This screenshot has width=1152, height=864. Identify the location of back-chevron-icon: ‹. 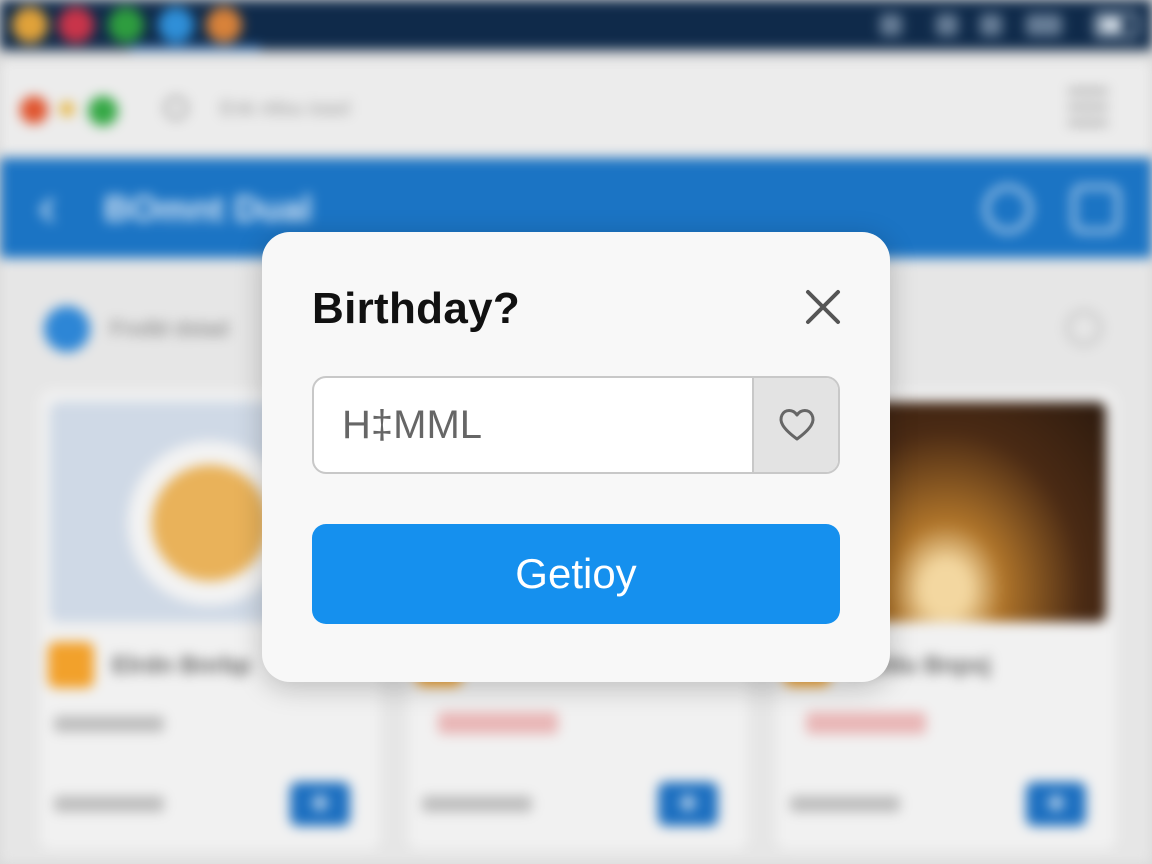
(47, 205).